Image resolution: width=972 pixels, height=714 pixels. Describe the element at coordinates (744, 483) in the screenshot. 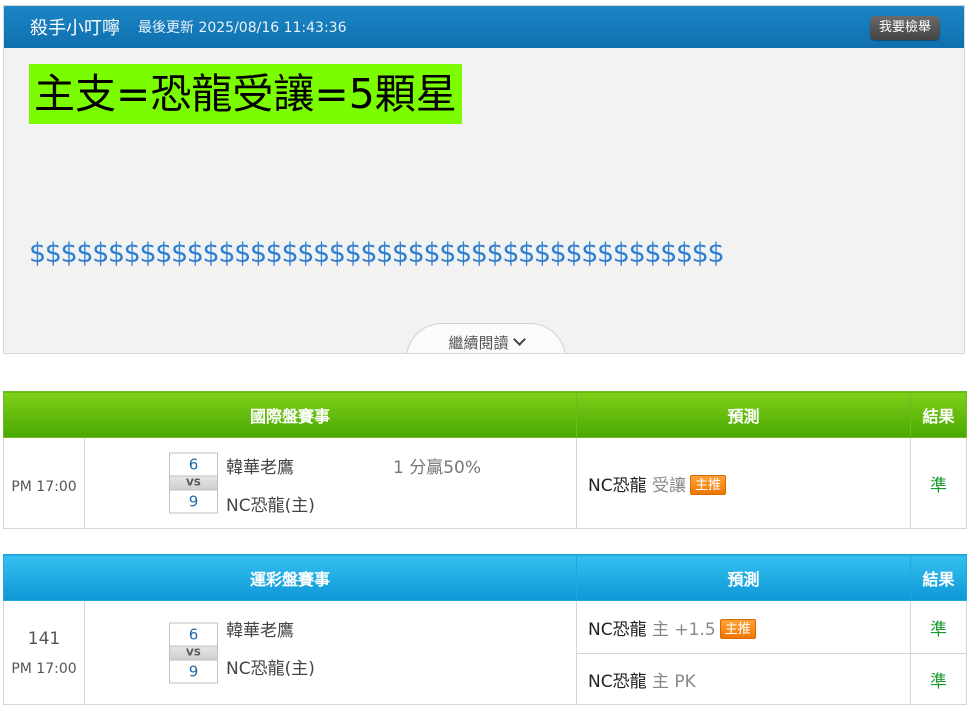

I see `prediction-cell: NC恐龍 受讓 主推` at that location.